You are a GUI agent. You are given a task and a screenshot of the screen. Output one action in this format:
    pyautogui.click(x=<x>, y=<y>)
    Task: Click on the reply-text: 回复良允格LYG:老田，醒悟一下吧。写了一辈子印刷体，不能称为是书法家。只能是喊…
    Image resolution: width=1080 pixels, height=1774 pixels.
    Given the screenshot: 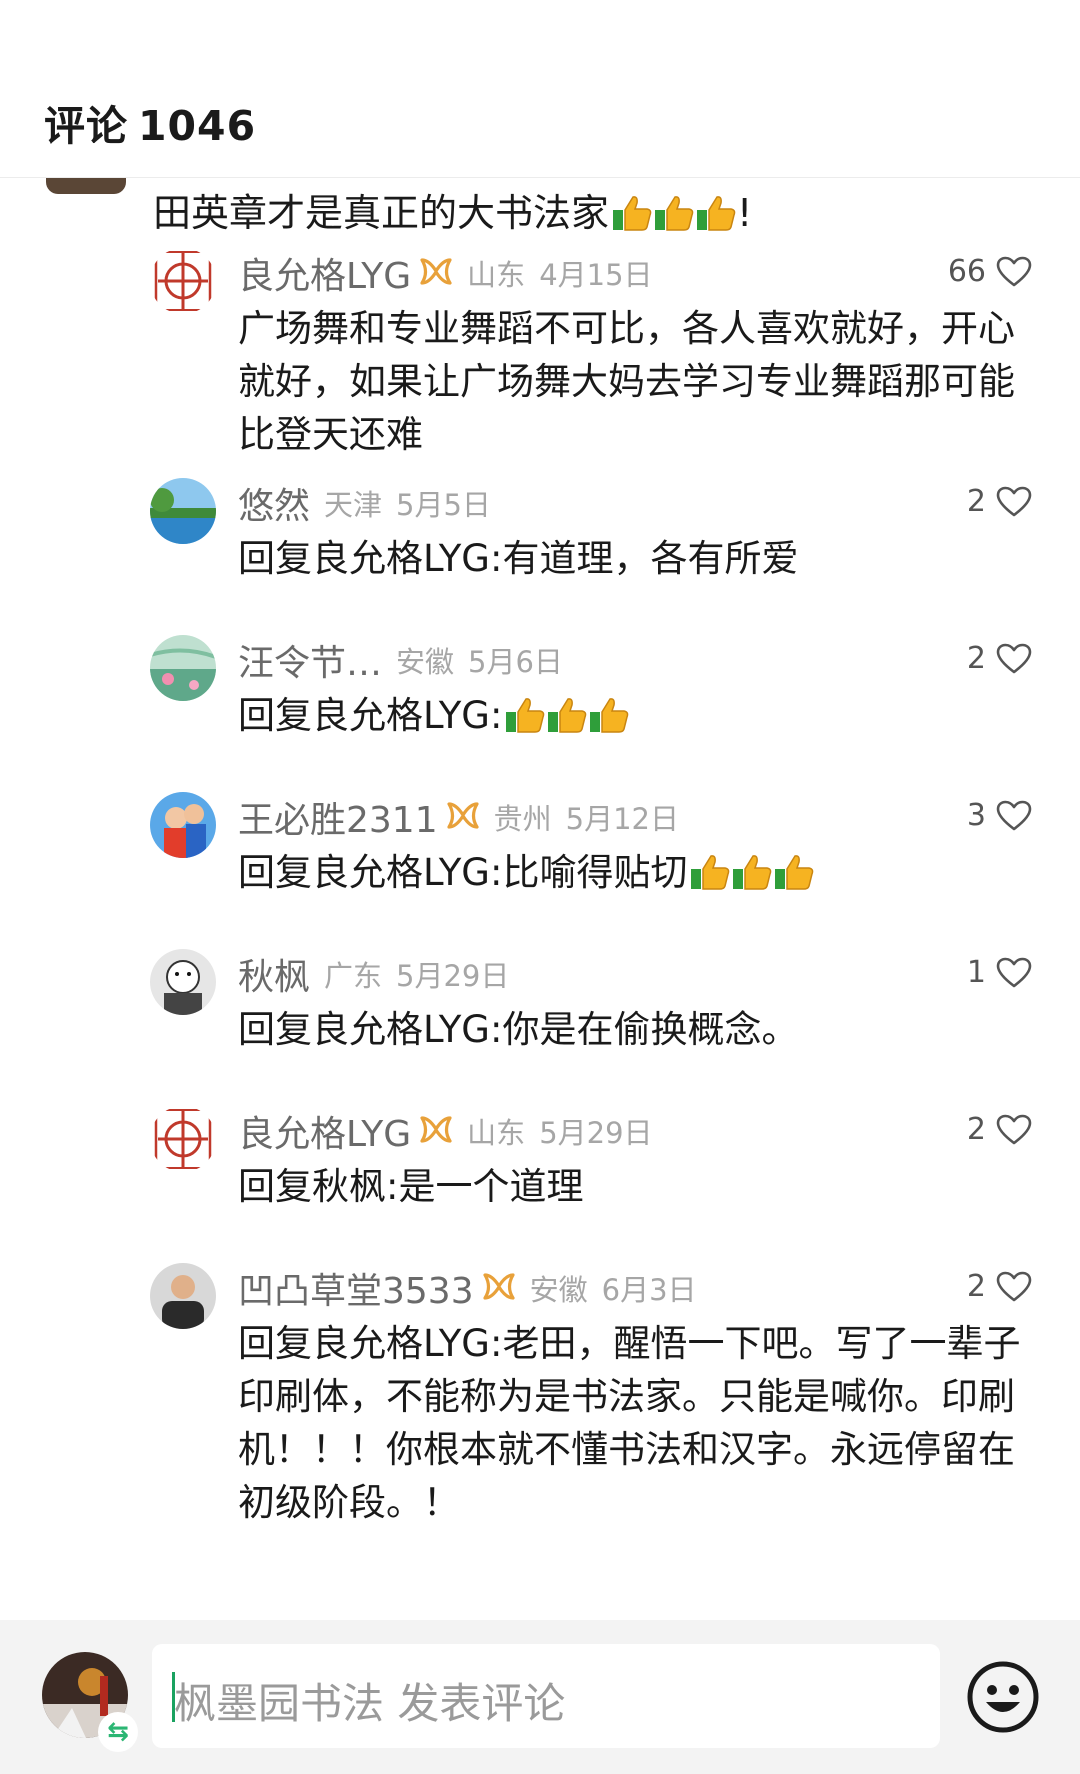 What is the action you would take?
    pyautogui.click(x=638, y=1423)
    